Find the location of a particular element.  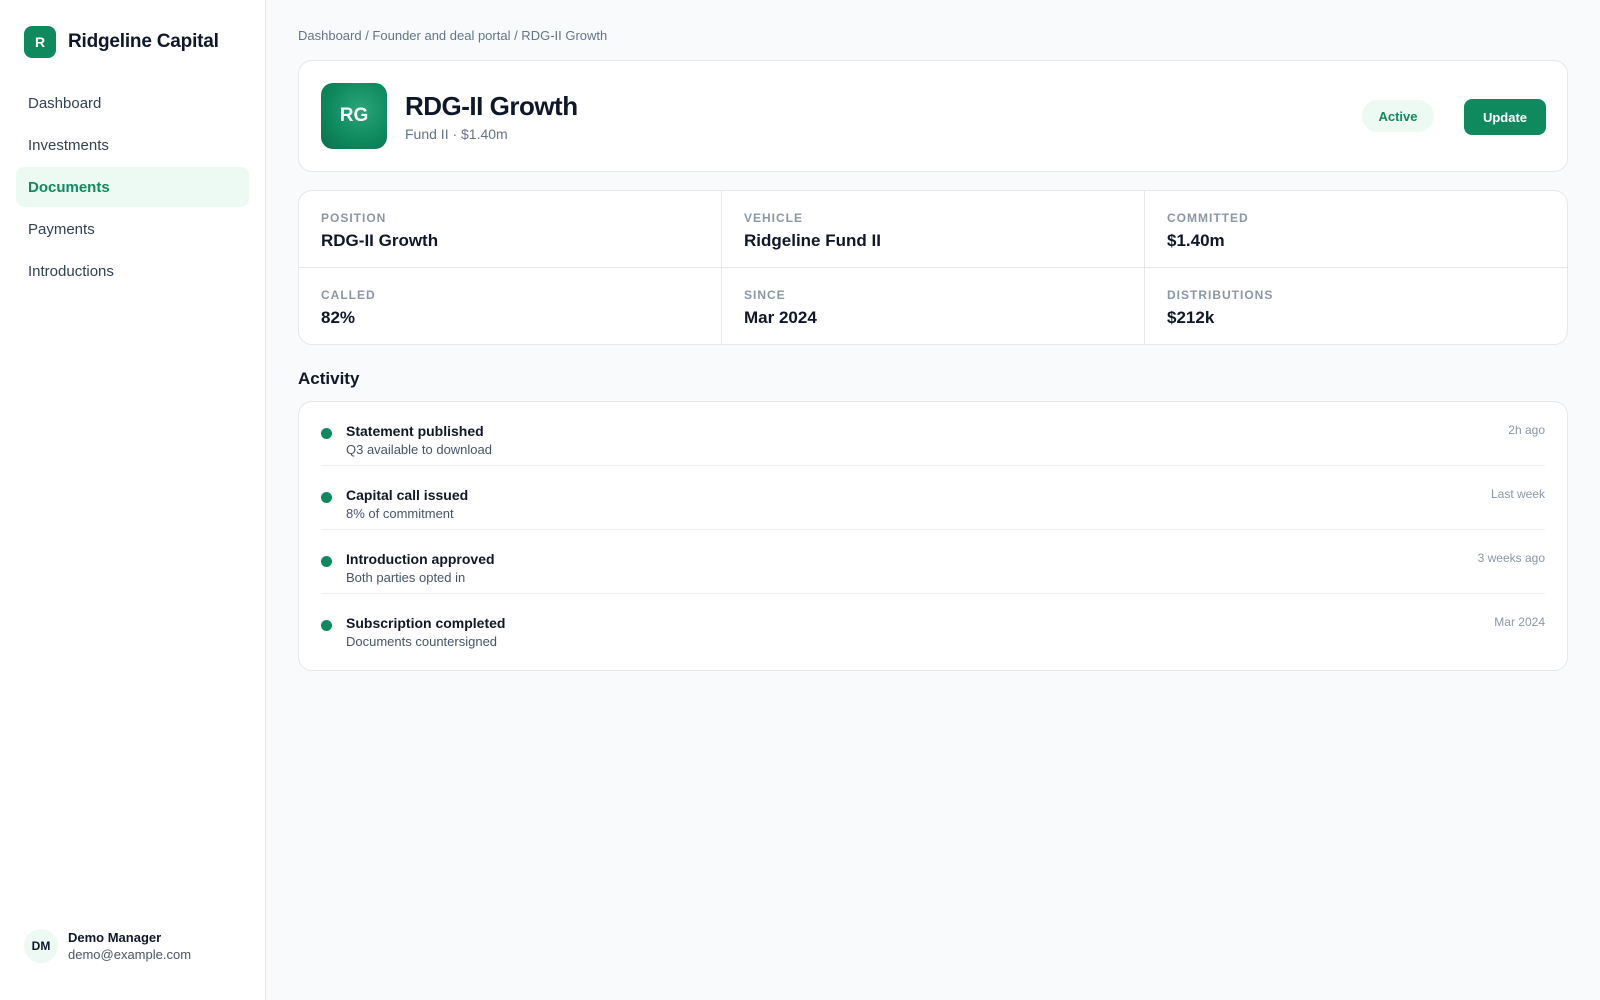

stat-label: Vehicle is located at coordinates (774, 218).